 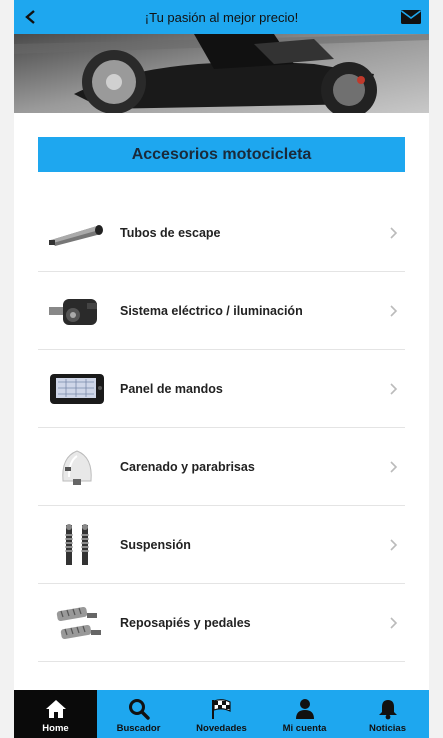 I want to click on tab-label: Noticias, so click(x=387, y=728).